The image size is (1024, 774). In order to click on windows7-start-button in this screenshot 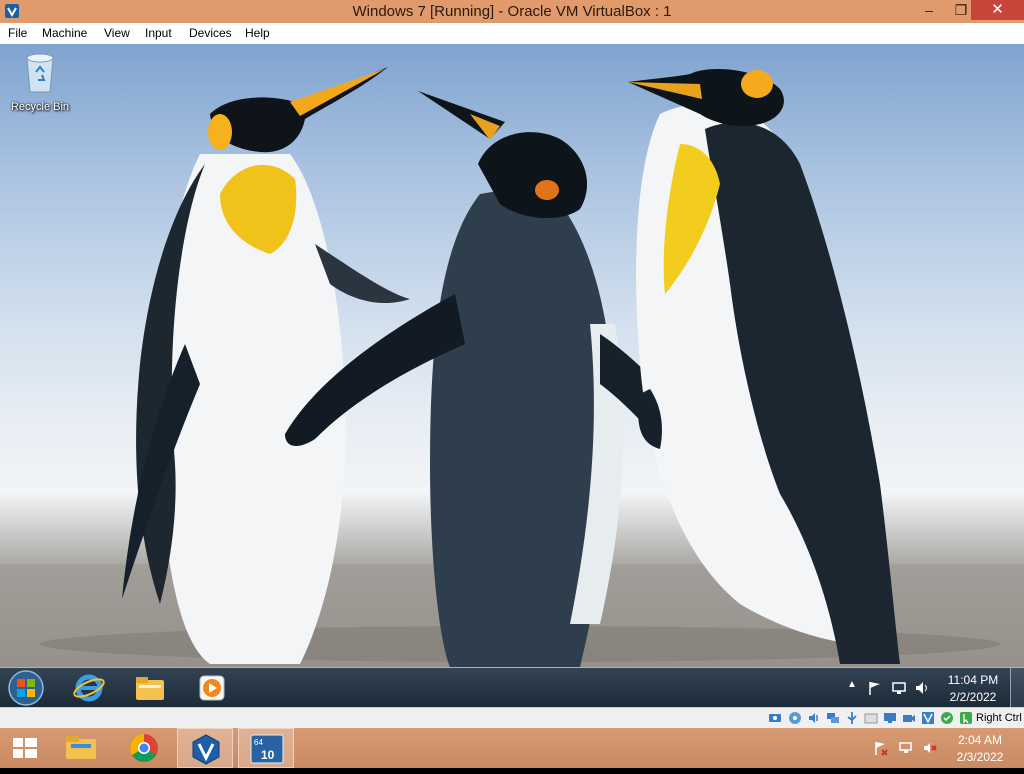, I will do `click(26, 688)`.